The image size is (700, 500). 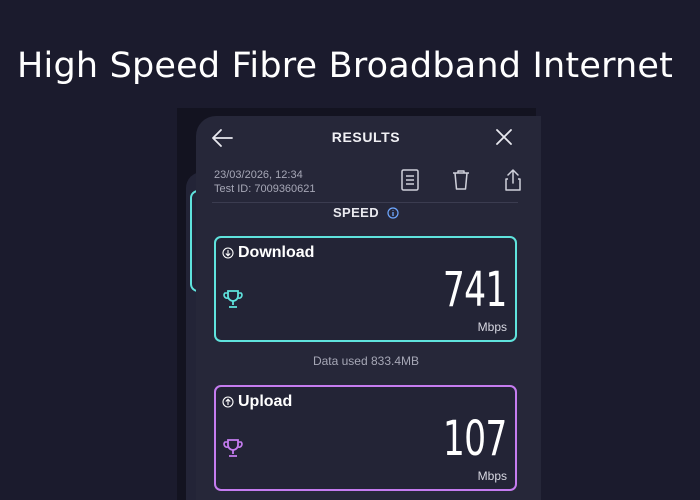 I want to click on upload-label-text: Upload, so click(x=265, y=401).